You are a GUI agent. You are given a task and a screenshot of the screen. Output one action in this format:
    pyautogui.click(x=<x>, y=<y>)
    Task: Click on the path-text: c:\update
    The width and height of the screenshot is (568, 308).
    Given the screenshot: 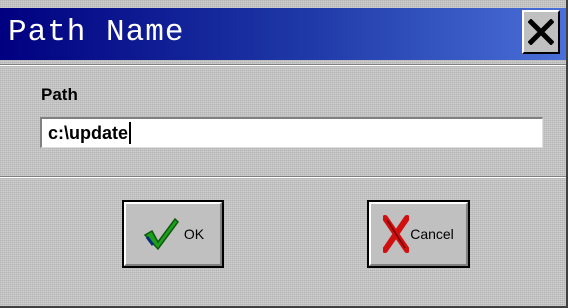 What is the action you would take?
    pyautogui.click(x=88, y=133)
    